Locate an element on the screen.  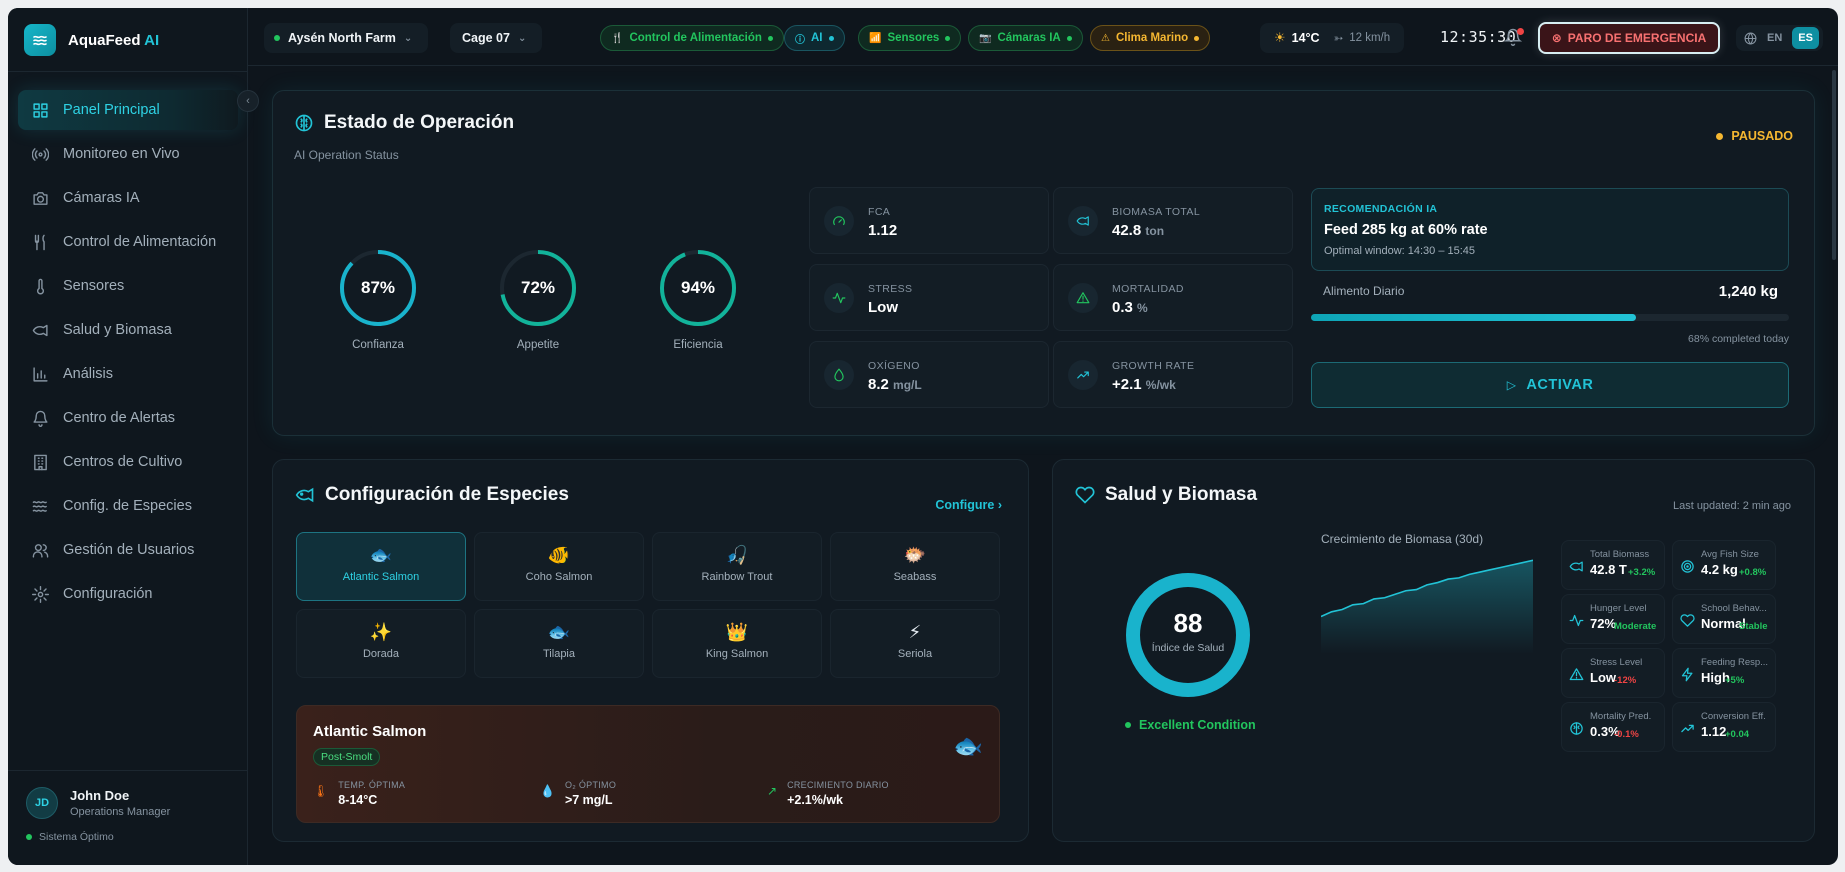
health-title-text: Salud y Biomasa is located at coordinates (1181, 494).